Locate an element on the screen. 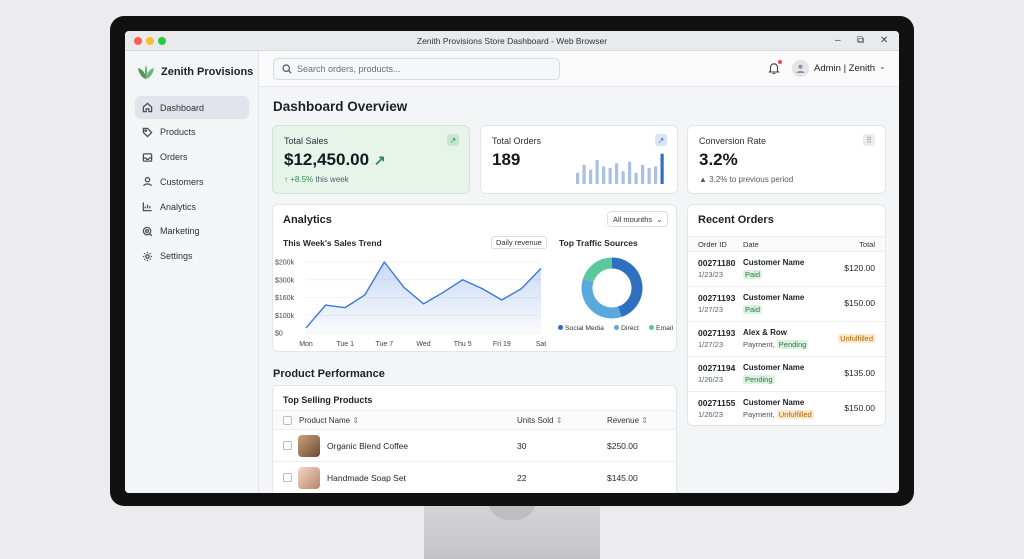 The image size is (1024, 559). user-avatar-icon is located at coordinates (800, 68).